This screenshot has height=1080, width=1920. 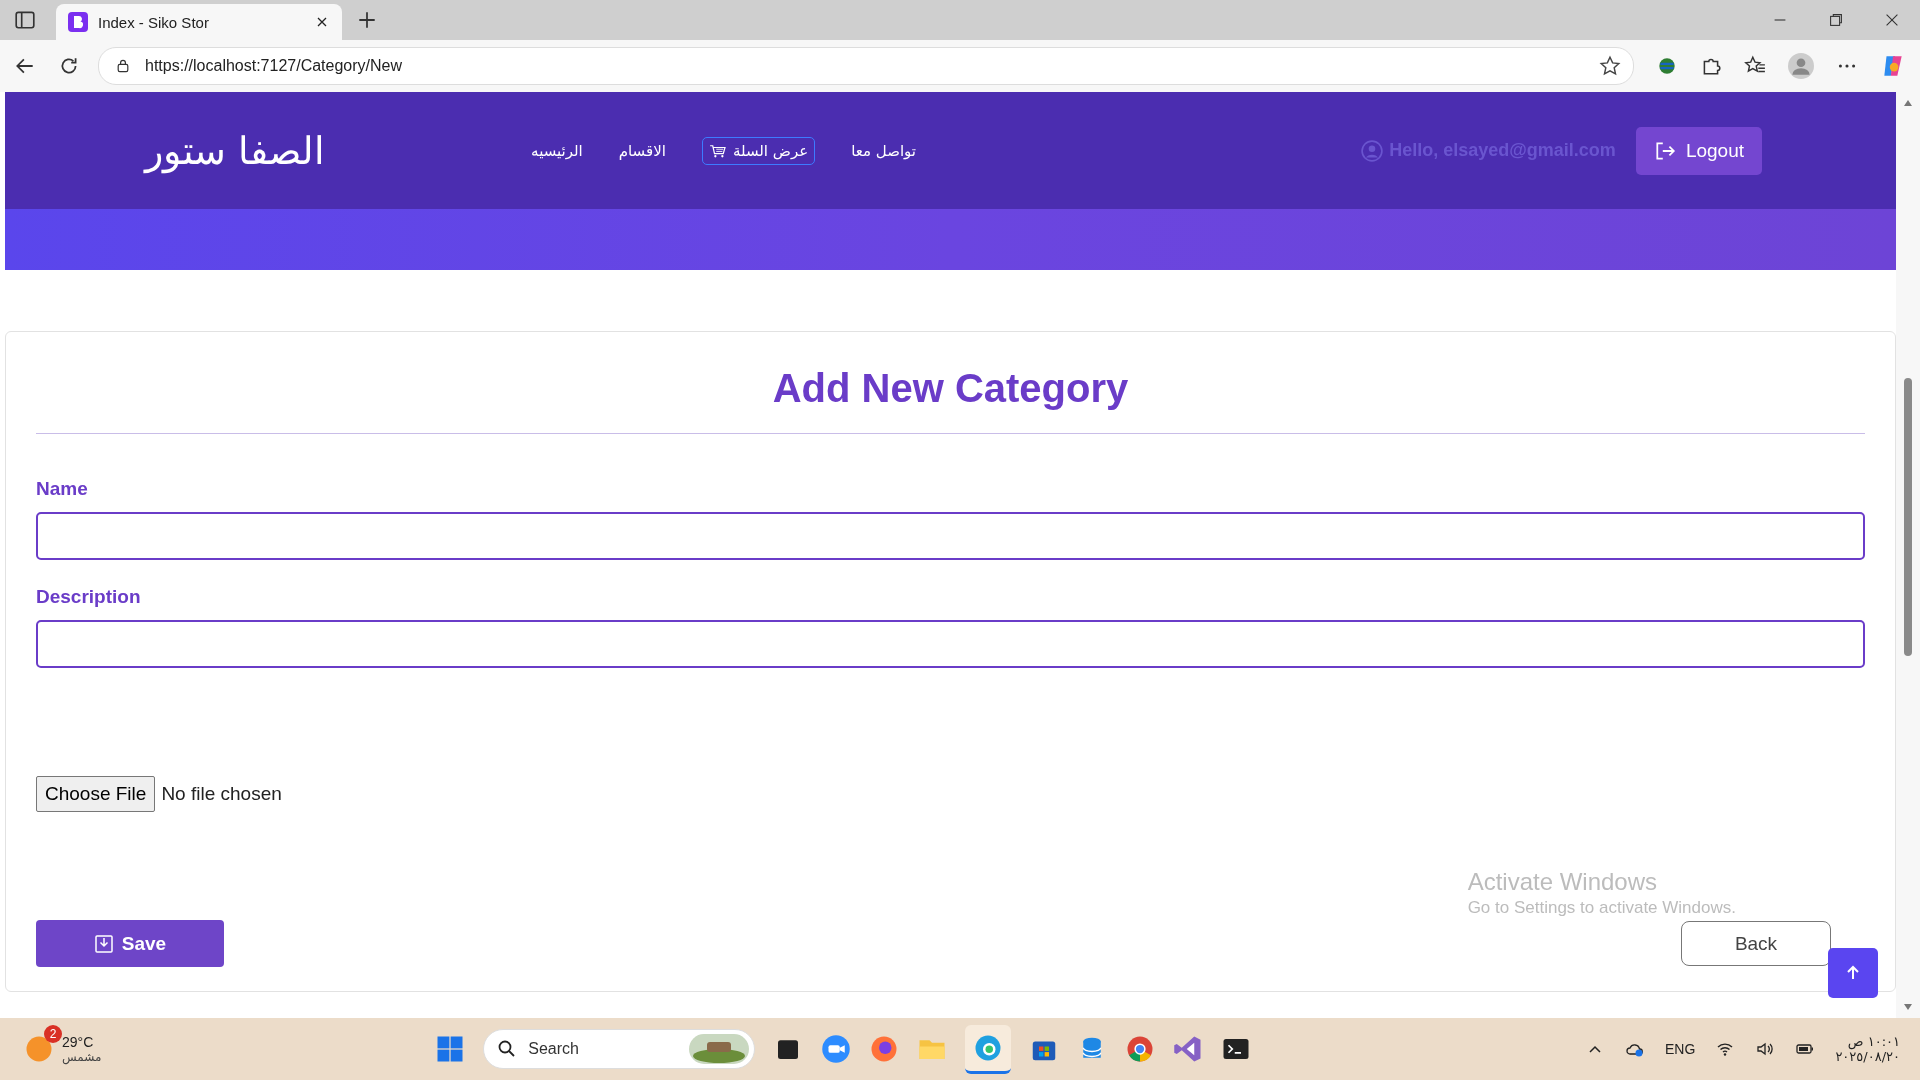 What do you see at coordinates (1680, 1049) in the screenshot?
I see `language-indicator: ENG` at bounding box center [1680, 1049].